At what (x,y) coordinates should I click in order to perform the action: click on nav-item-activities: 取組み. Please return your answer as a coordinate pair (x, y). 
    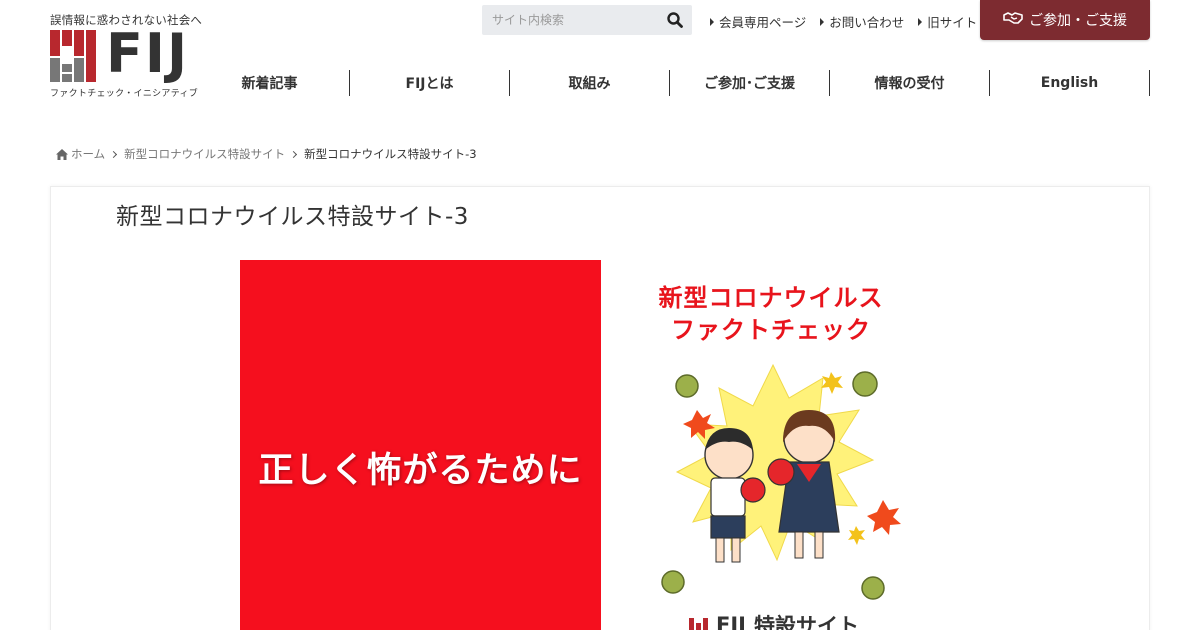
    Looking at the image, I should click on (590, 83).